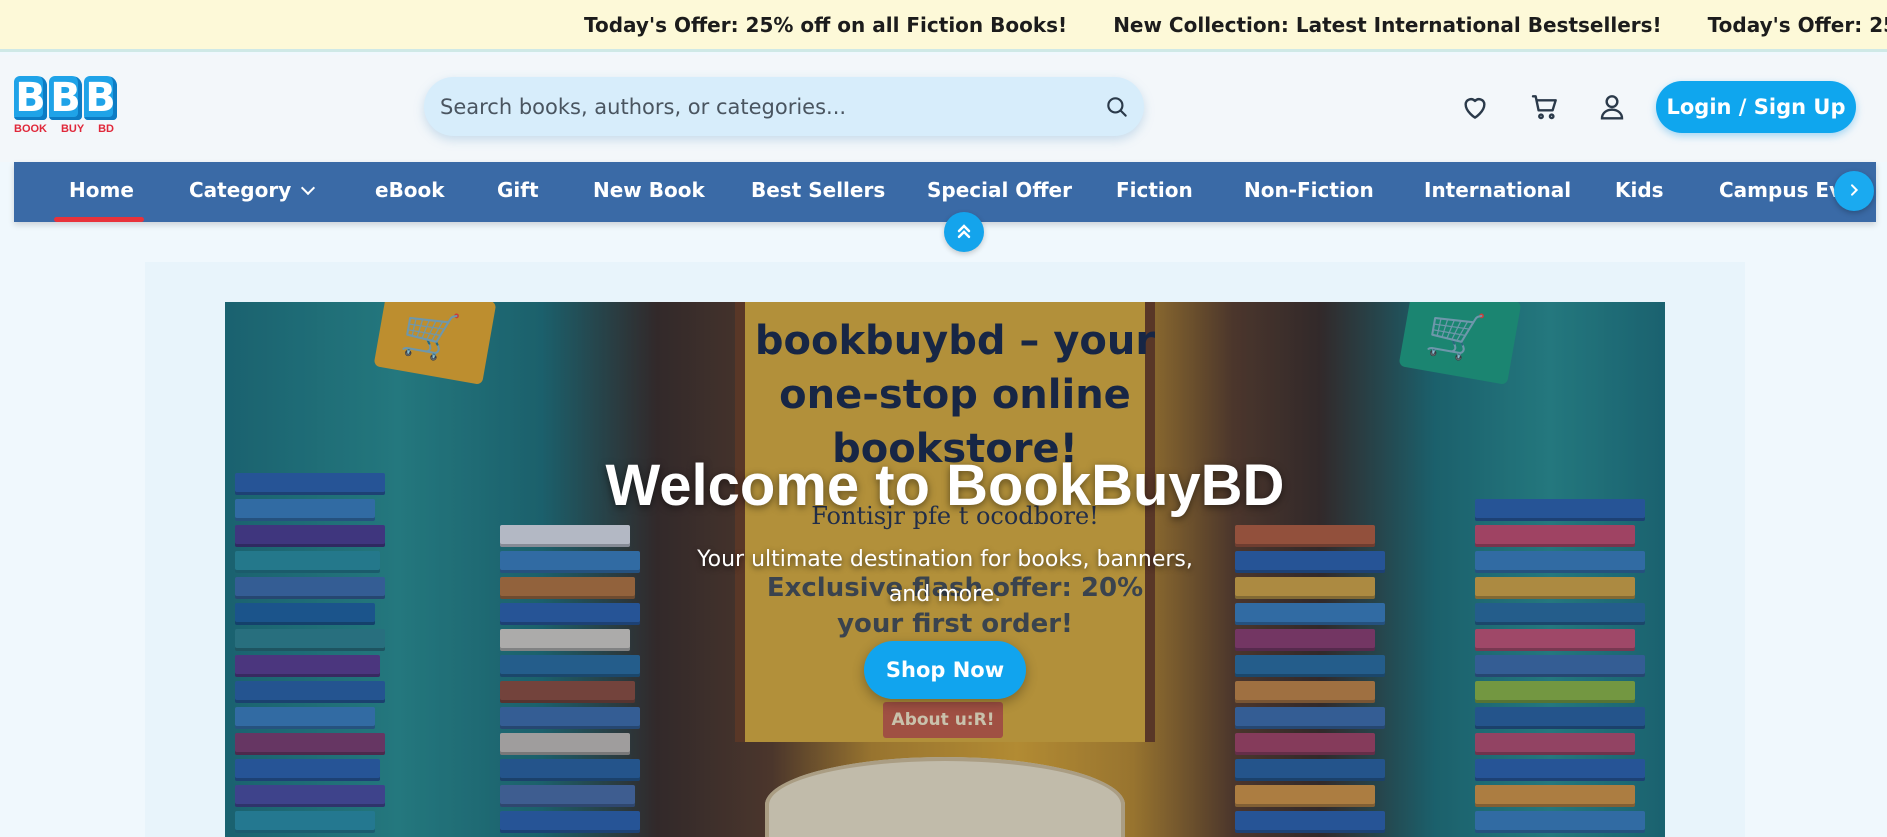  What do you see at coordinates (30, 129) in the screenshot?
I see `logo-word: BOOK` at bounding box center [30, 129].